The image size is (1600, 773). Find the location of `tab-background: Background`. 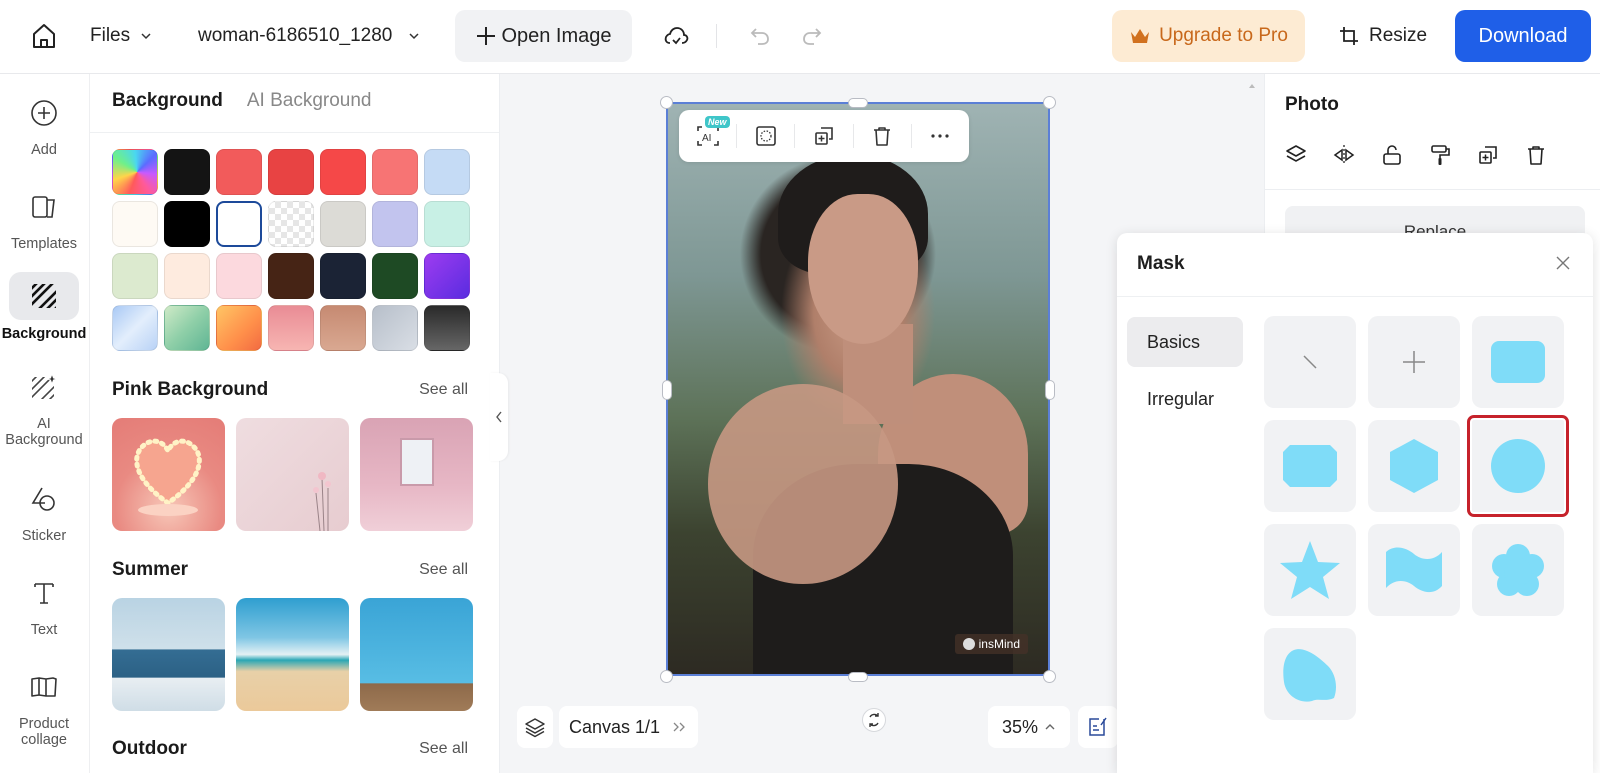

tab-background: Background is located at coordinates (167, 101).